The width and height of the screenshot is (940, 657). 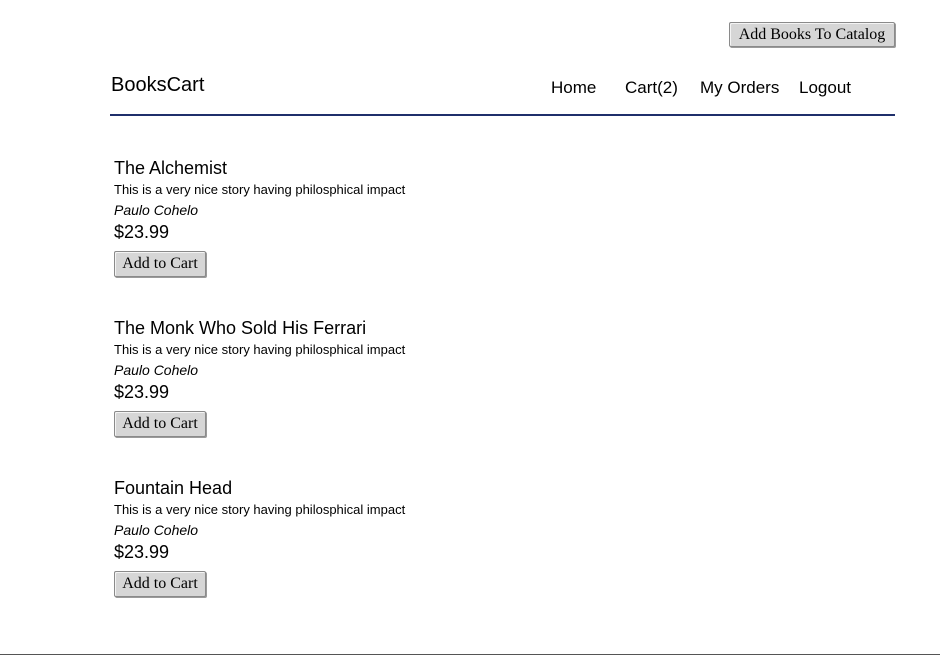 I want to click on main-nav: Home Cart(2) My Orders Logout, so click(x=502, y=88).